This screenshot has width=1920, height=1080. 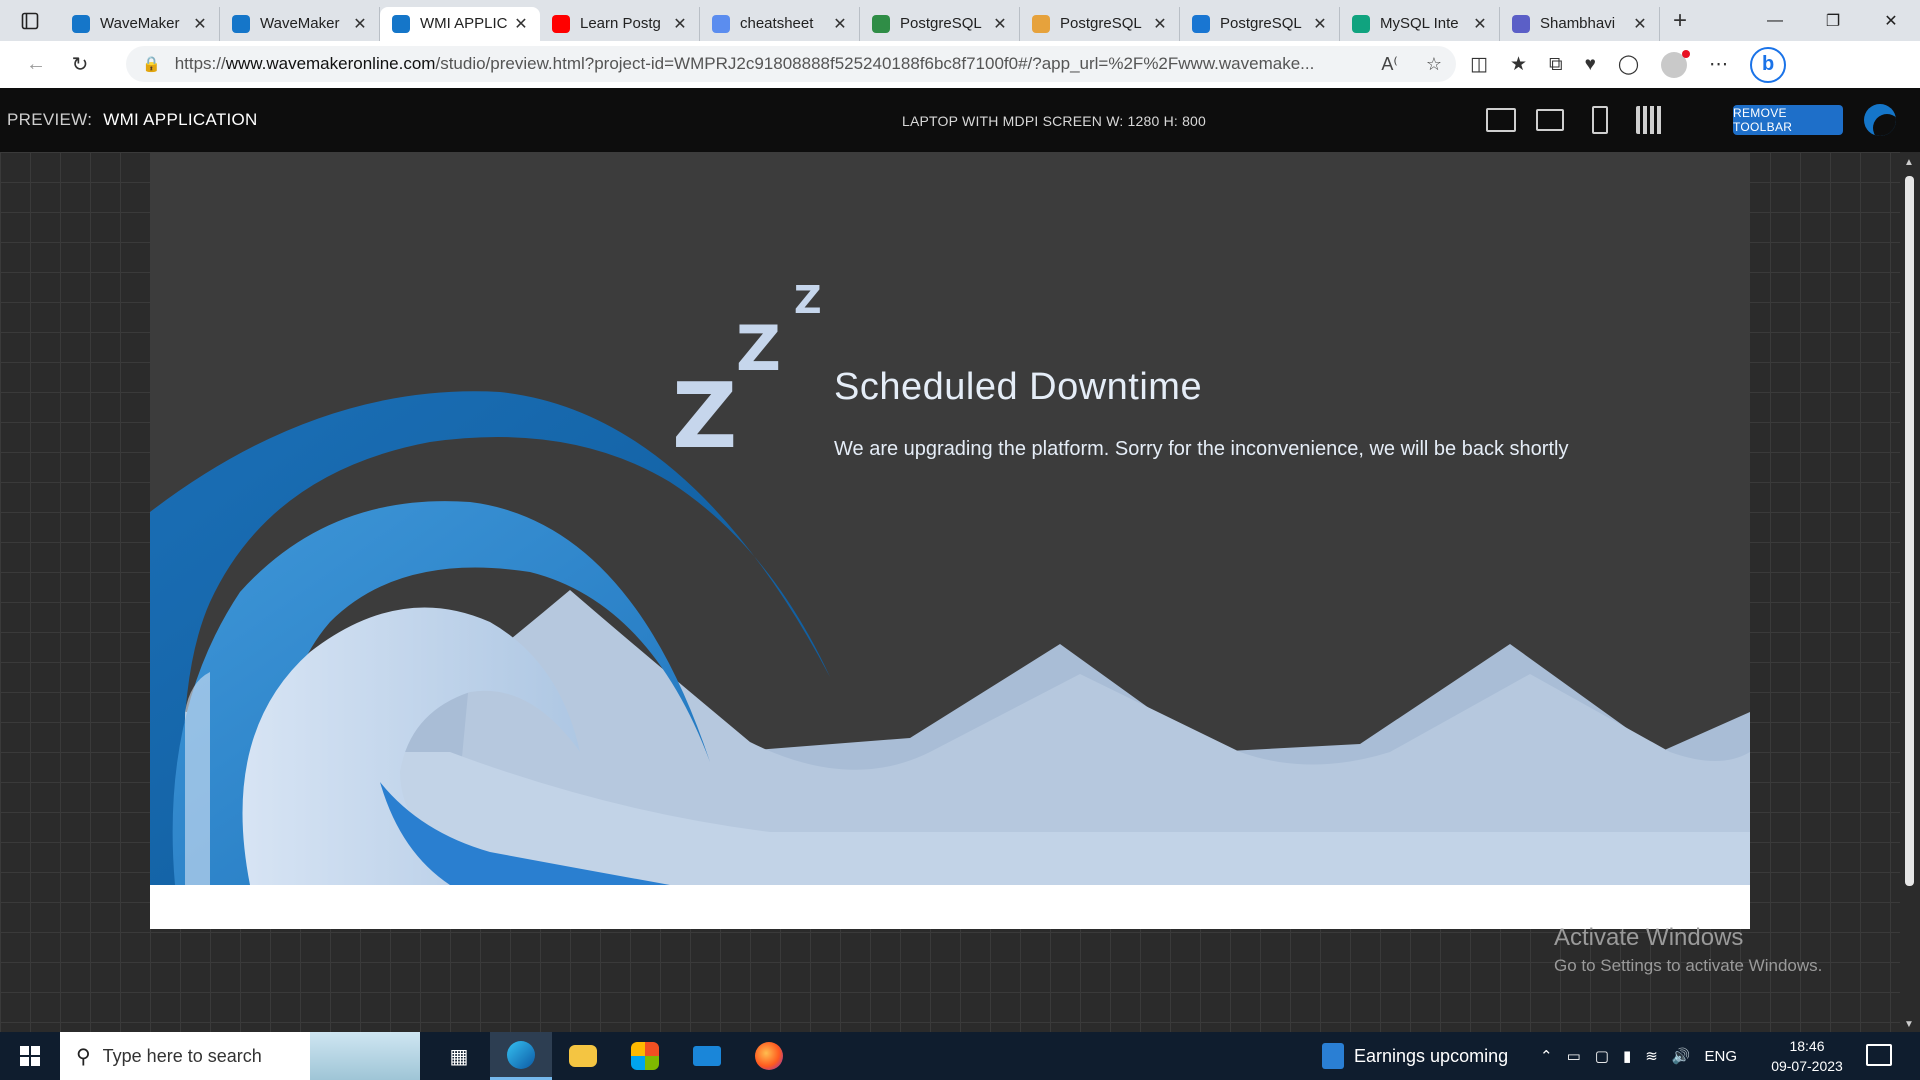 What do you see at coordinates (1361, 23) in the screenshot?
I see `chatgpt-icon` at bounding box center [1361, 23].